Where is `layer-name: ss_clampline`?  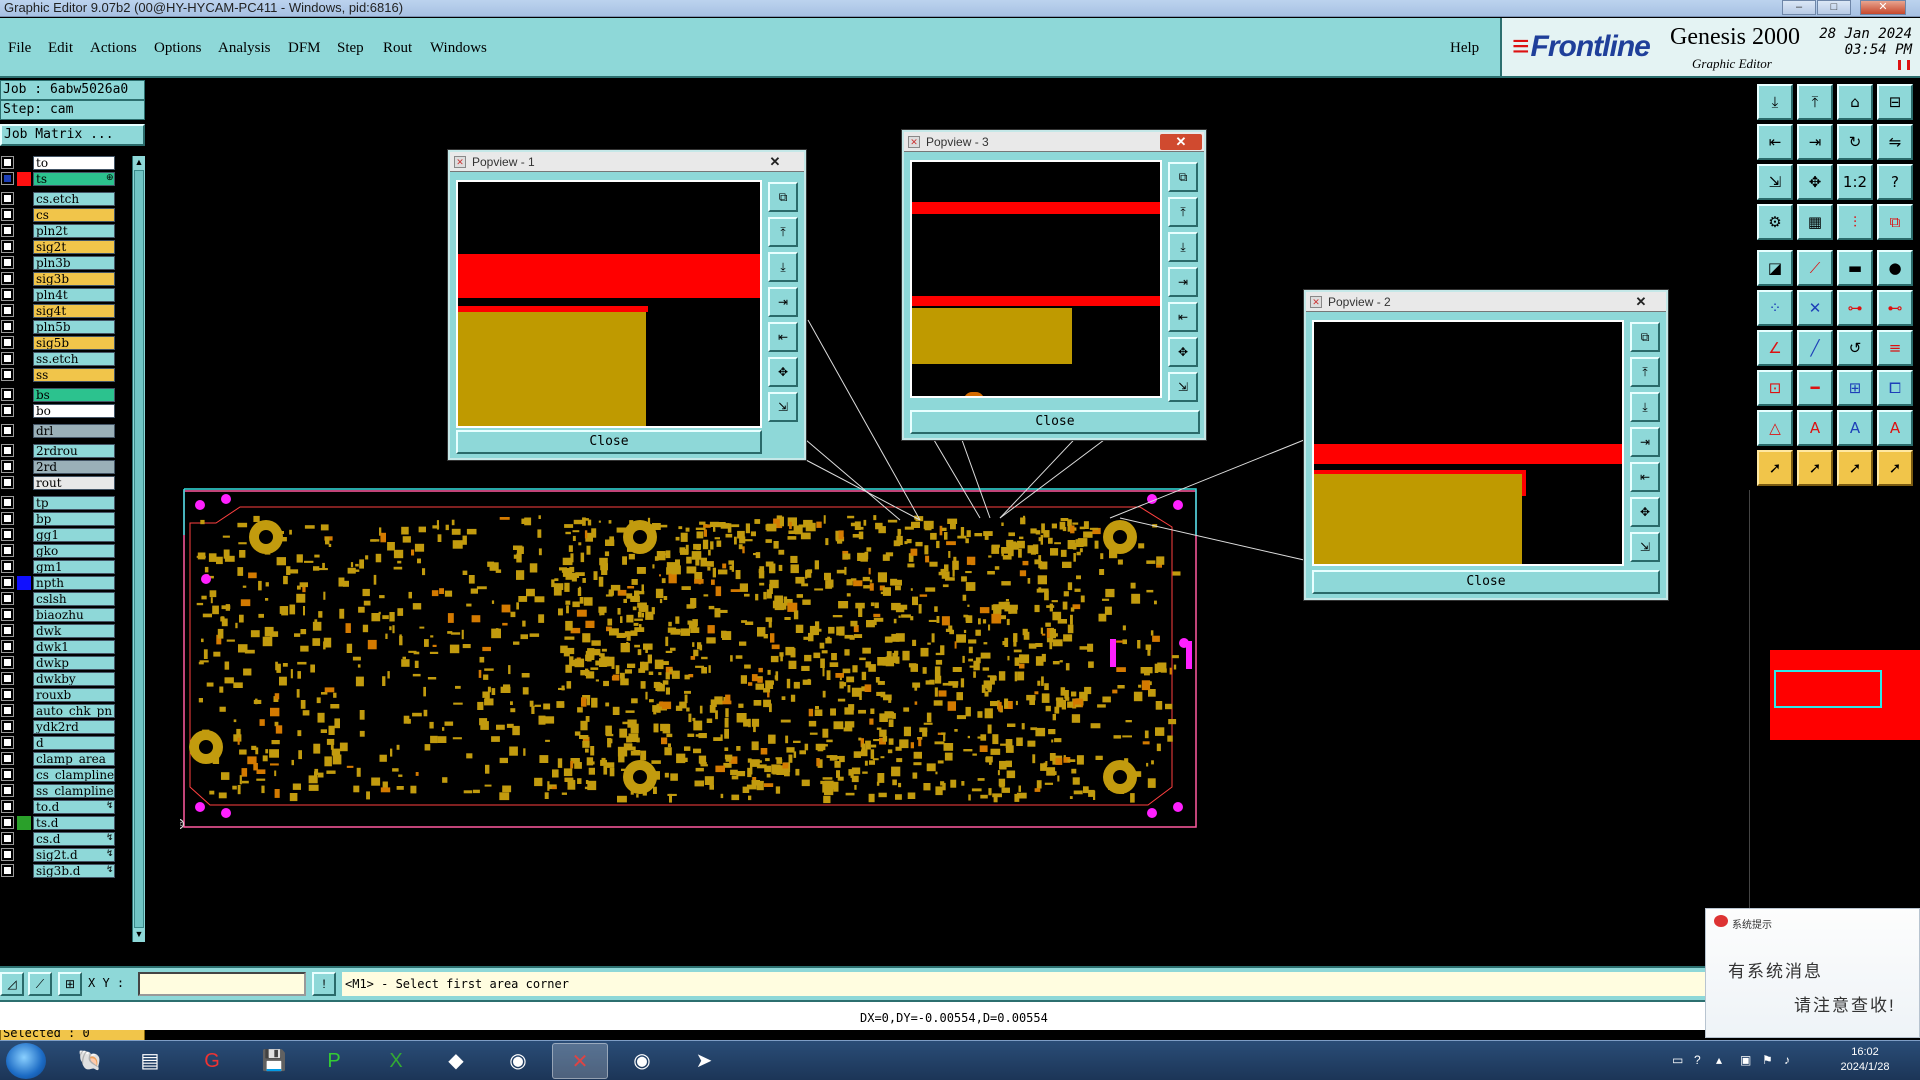
layer-name: ss_clampline is located at coordinates (74, 791).